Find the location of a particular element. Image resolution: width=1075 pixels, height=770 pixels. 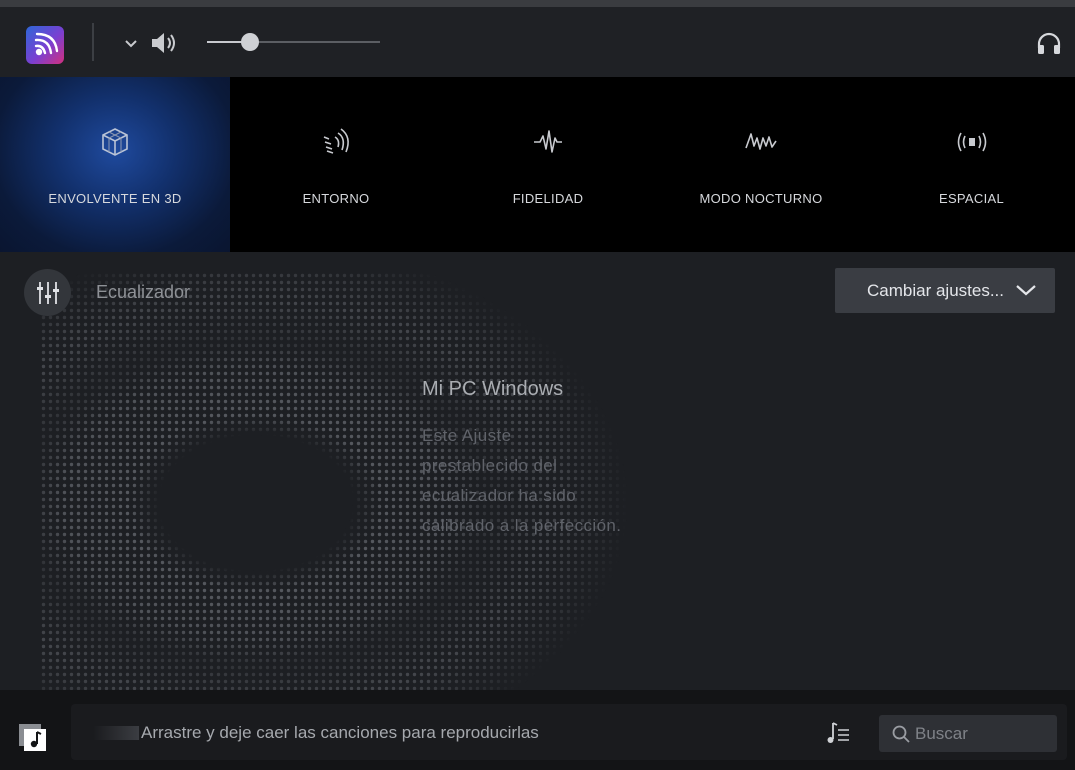

mode-espacial: ESPACIAL is located at coordinates (971, 164).